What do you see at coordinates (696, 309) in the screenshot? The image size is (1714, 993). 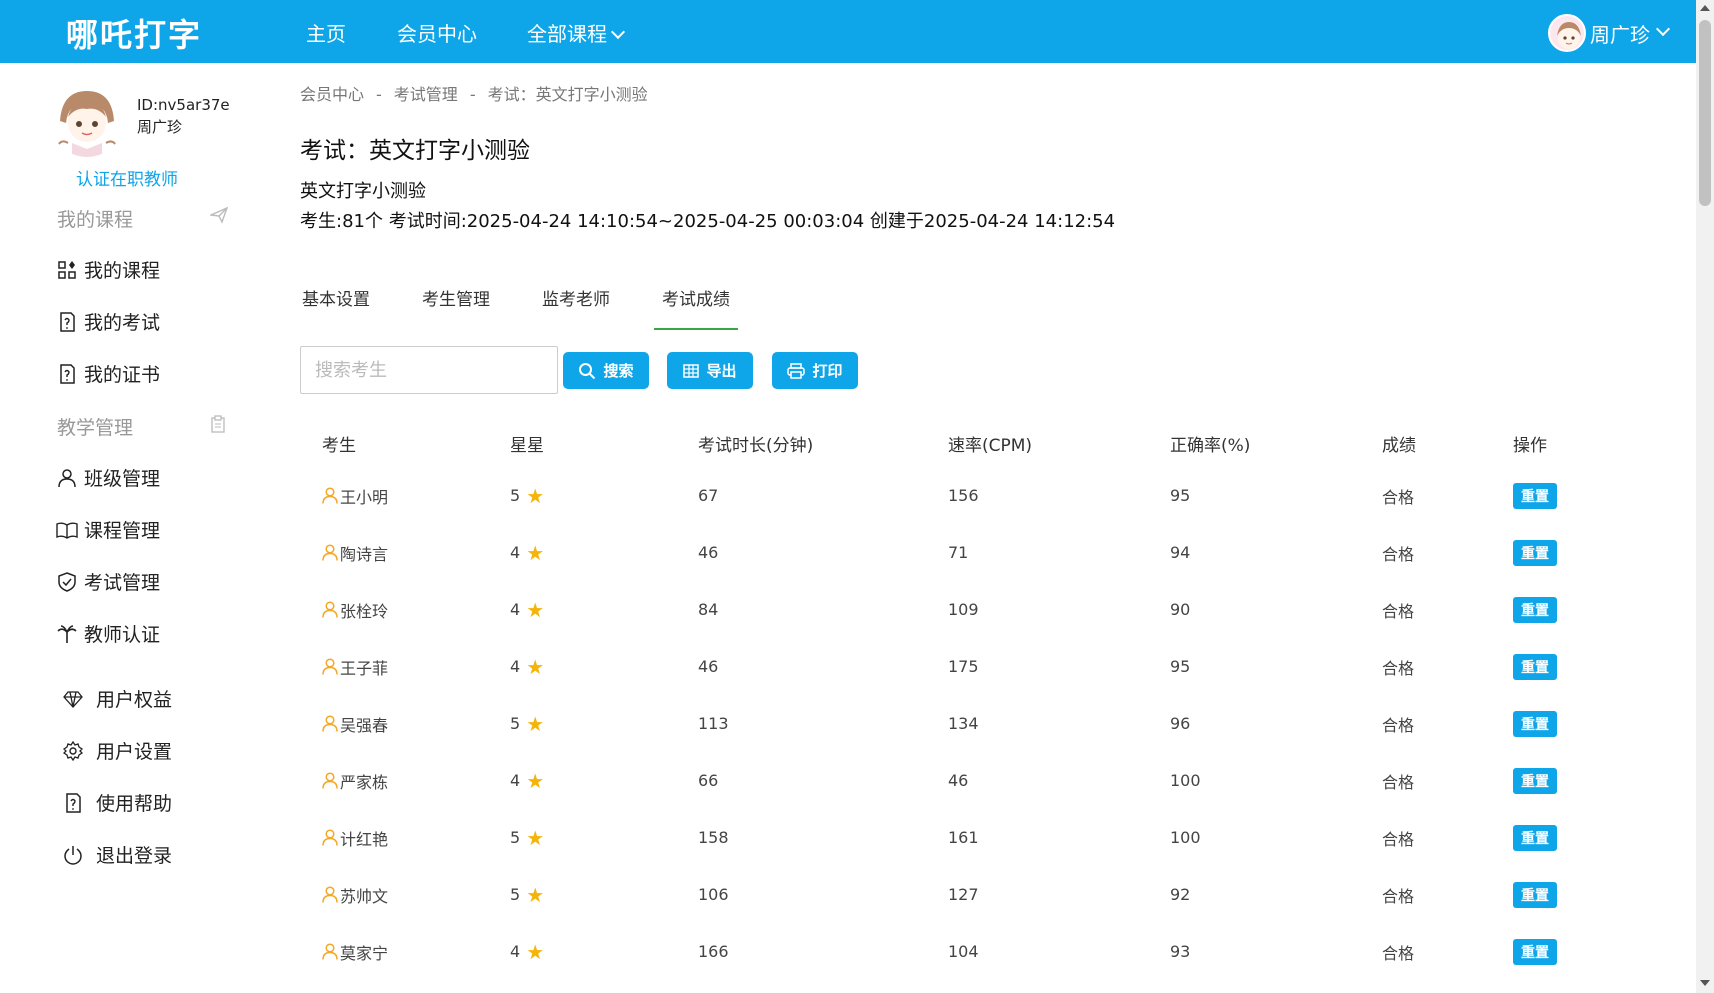 I see `tab-exam-results: 考试成绩` at bounding box center [696, 309].